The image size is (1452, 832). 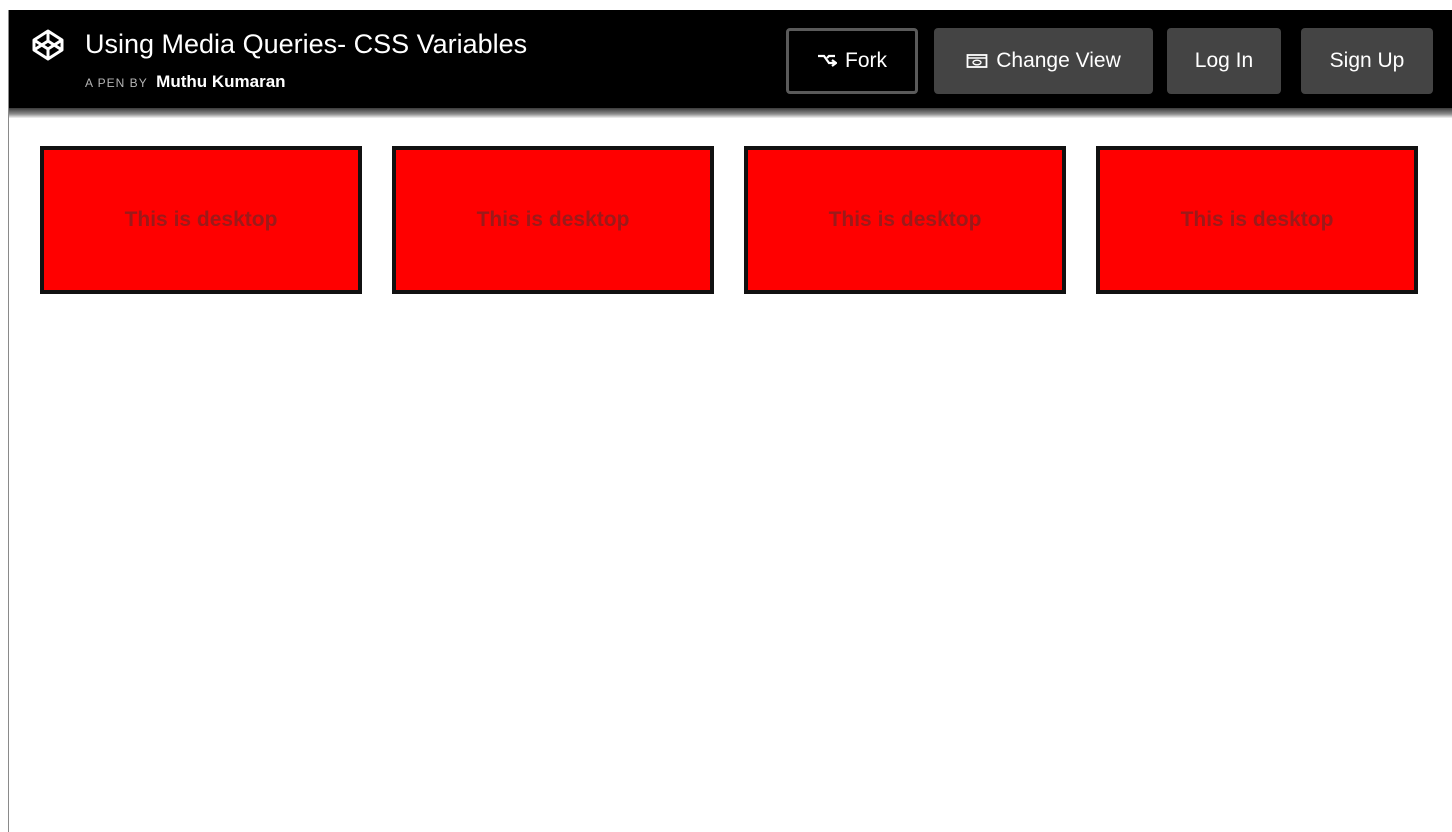 I want to click on author-link: Muthu Kumaran, so click(x=220, y=81).